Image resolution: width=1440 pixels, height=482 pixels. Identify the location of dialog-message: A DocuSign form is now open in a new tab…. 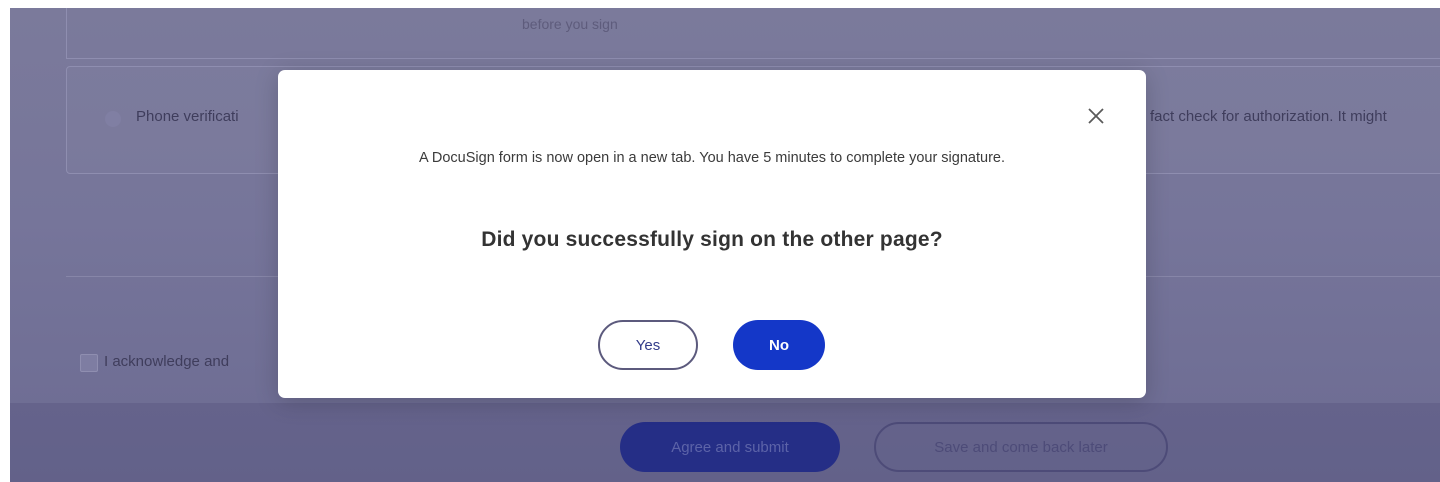
(712, 158).